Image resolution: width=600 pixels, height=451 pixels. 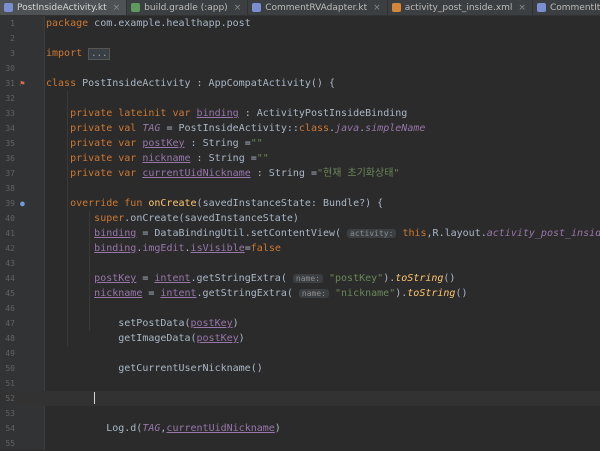 I want to click on line-number: 54, so click(x=10, y=428).